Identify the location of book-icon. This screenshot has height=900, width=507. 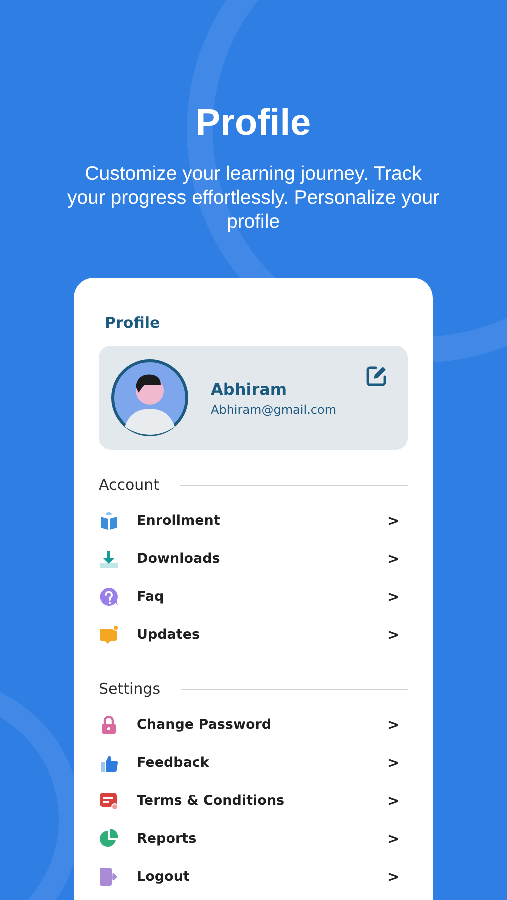
(109, 521).